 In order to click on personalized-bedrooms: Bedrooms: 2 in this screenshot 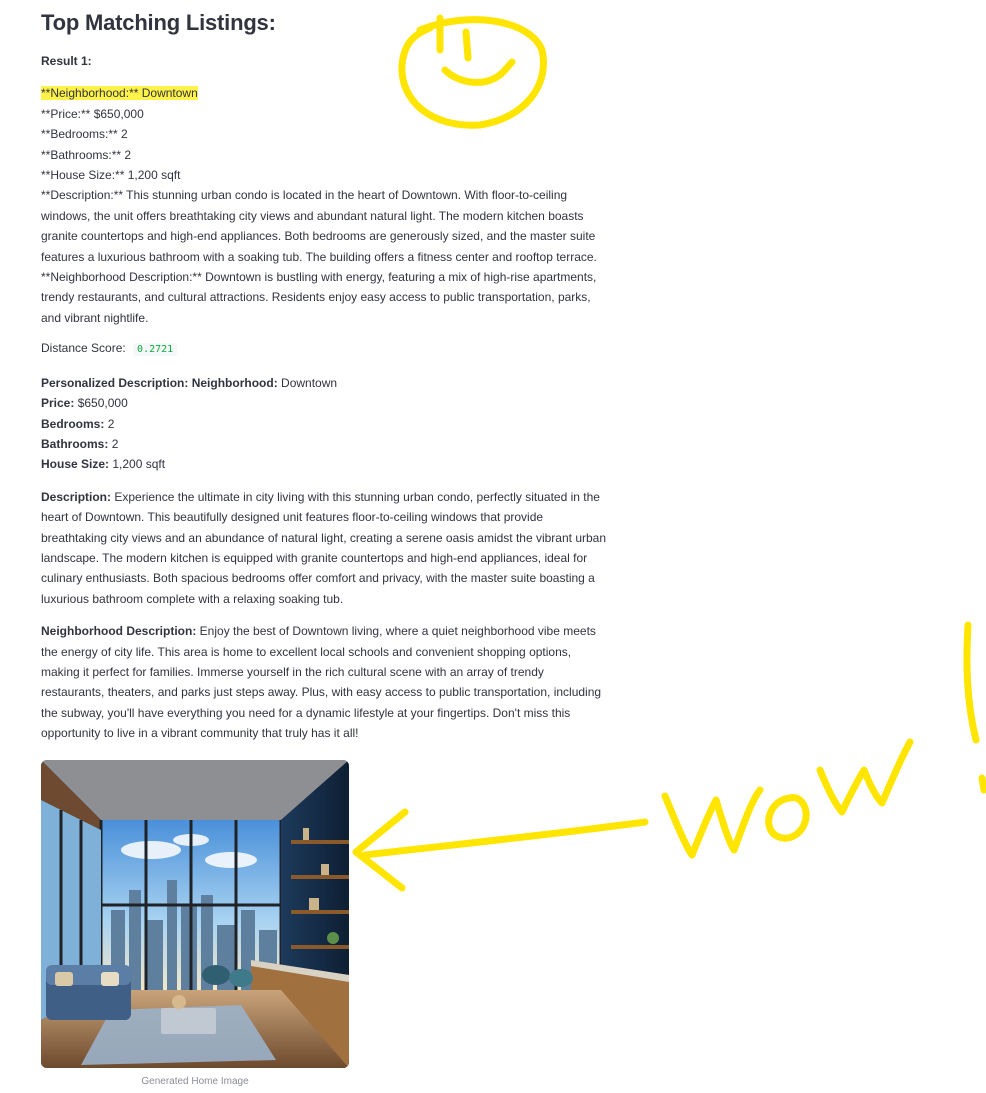, I will do `click(324, 424)`.